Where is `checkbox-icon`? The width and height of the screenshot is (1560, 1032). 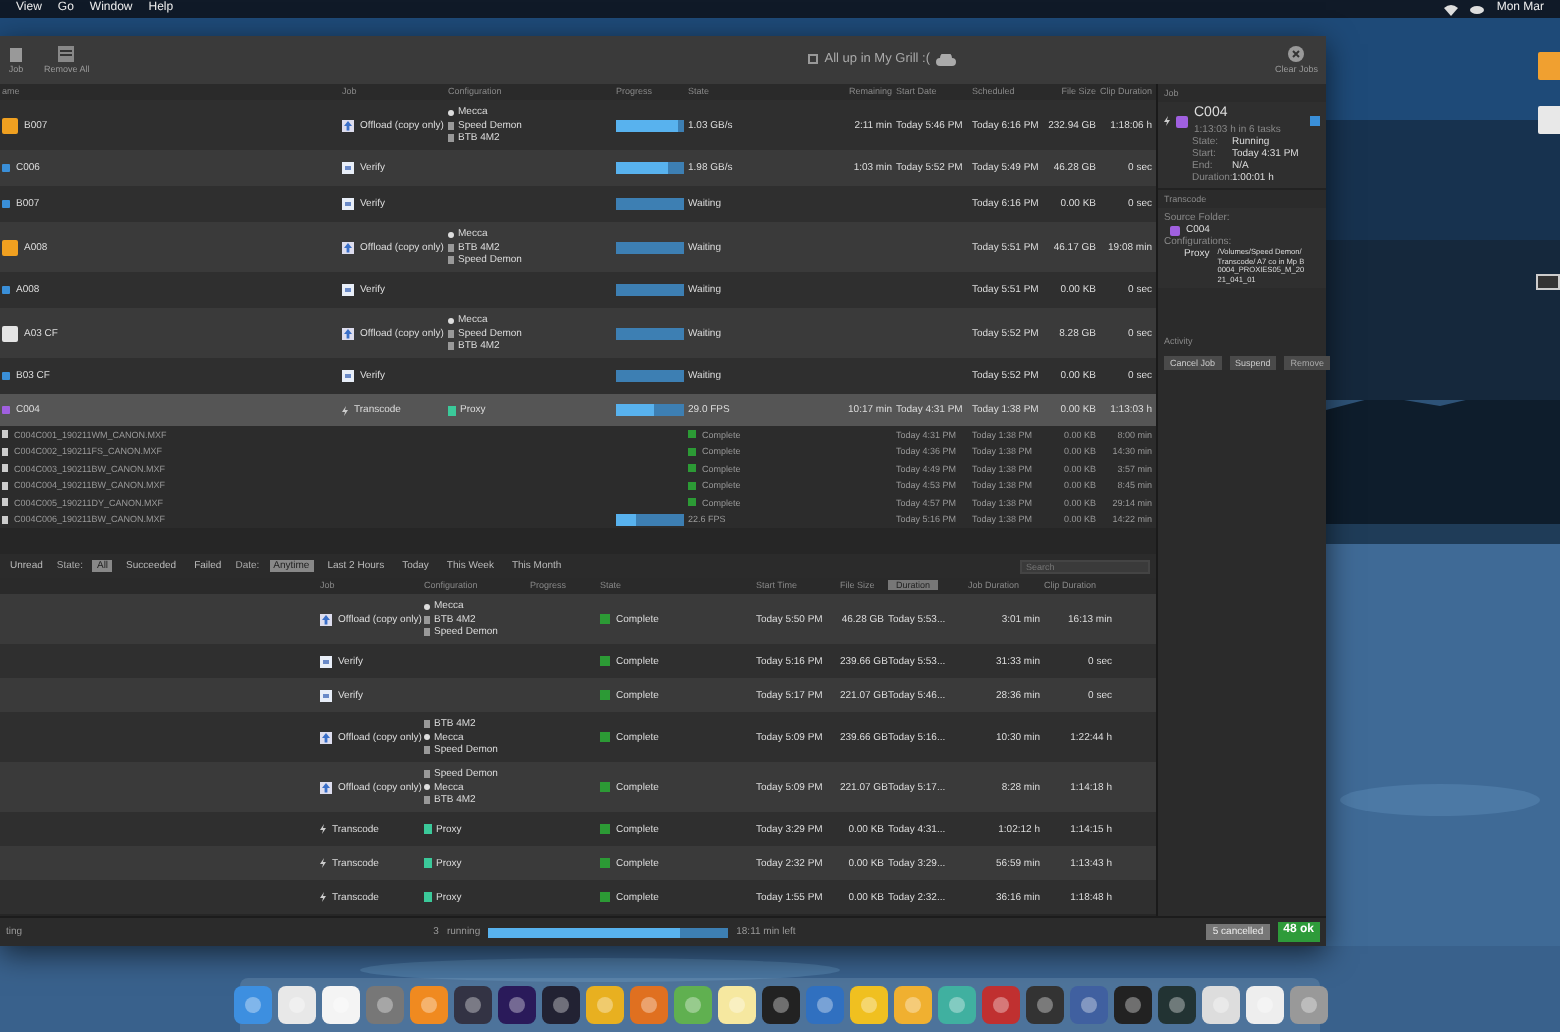 checkbox-icon is located at coordinates (1315, 121).